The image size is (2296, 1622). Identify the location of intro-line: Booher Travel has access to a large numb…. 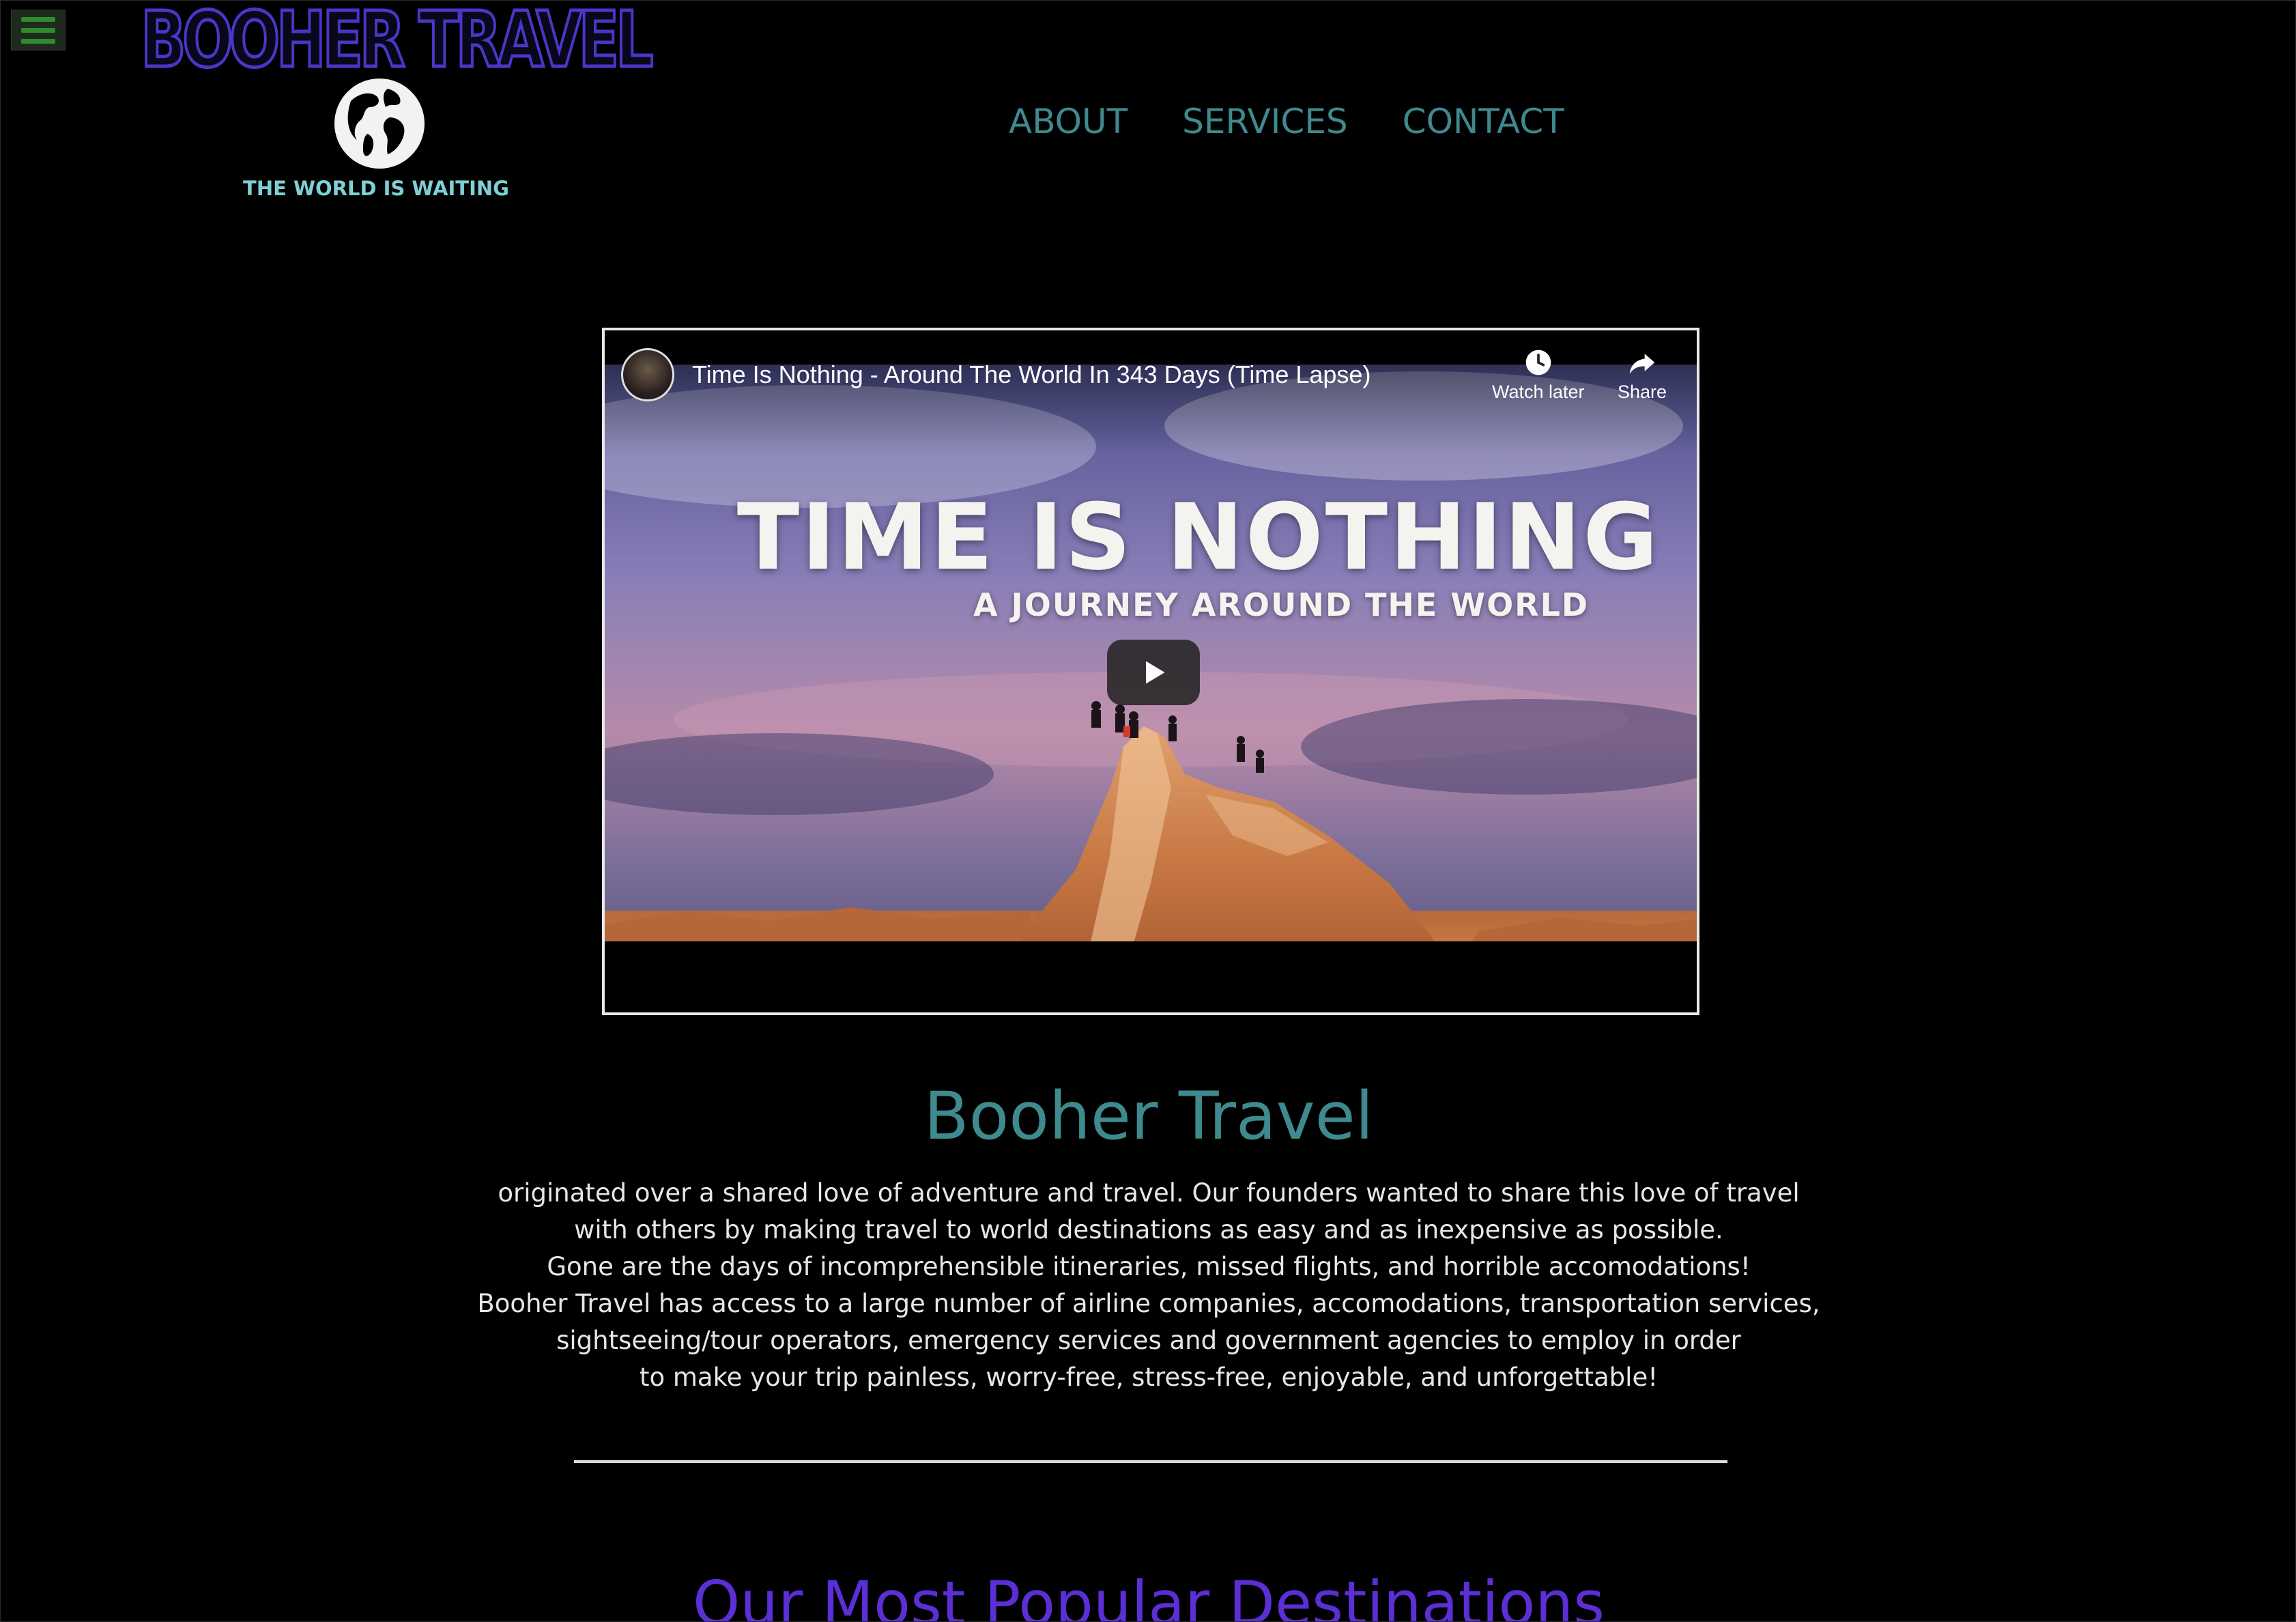
(1148, 1303).